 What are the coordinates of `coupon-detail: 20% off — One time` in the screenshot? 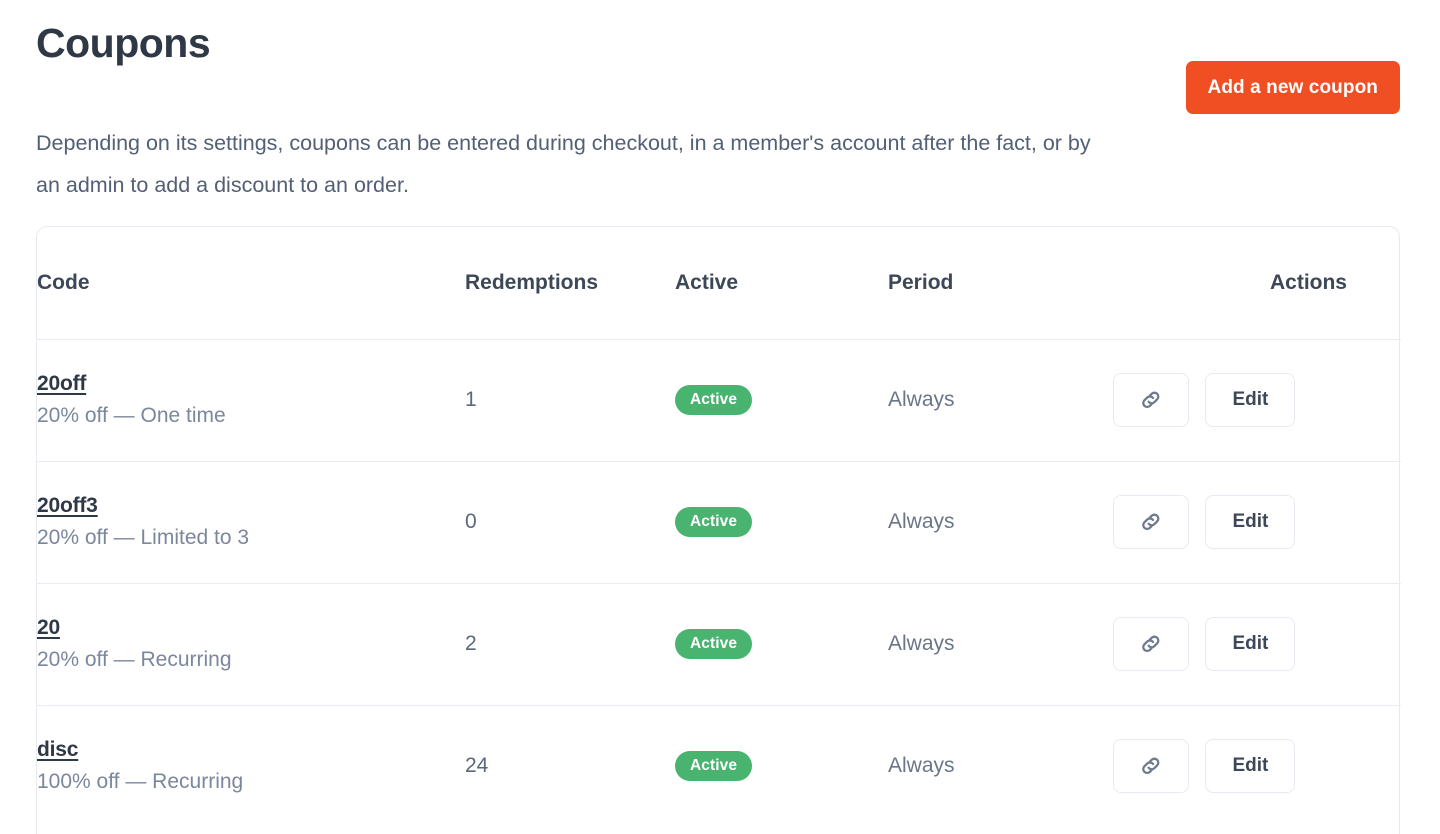 It's located at (131, 415).